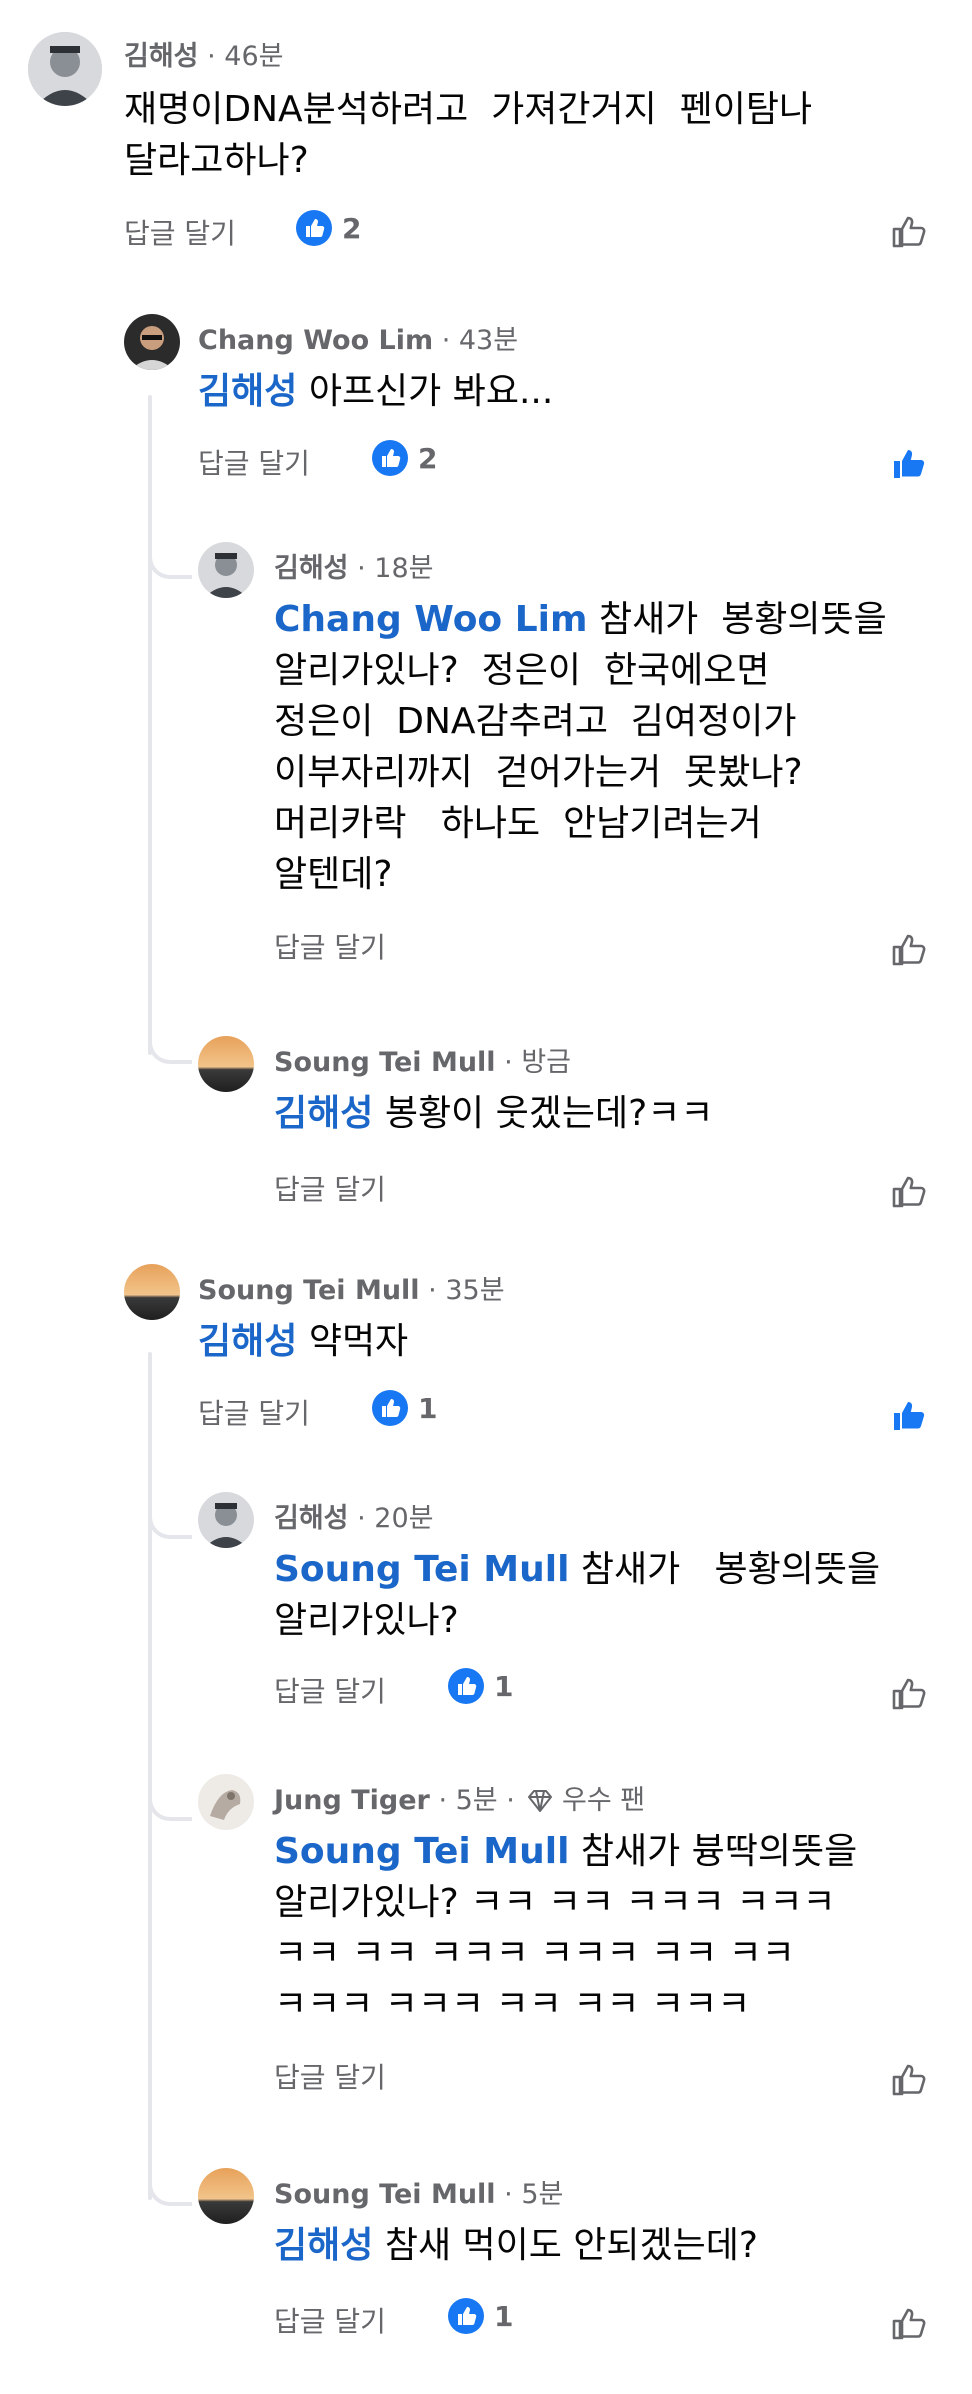 The image size is (972, 2394). I want to click on diamond-icon, so click(540, 1801).